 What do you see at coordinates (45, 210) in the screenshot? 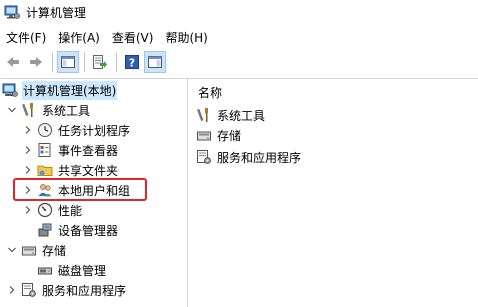
I see `performance-gauge-icon` at bounding box center [45, 210].